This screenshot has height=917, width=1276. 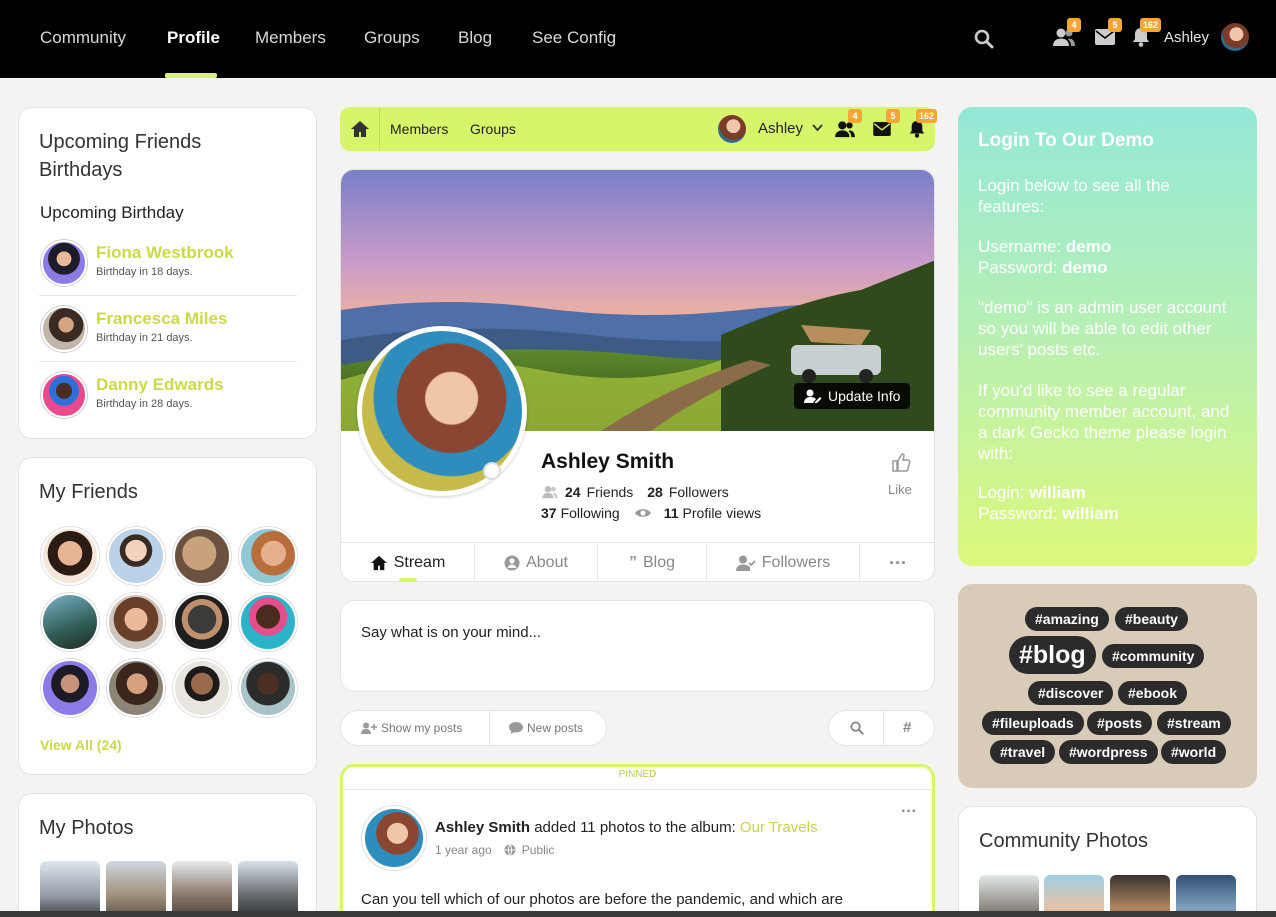 I want to click on followers-count: 28, so click(x=655, y=492).